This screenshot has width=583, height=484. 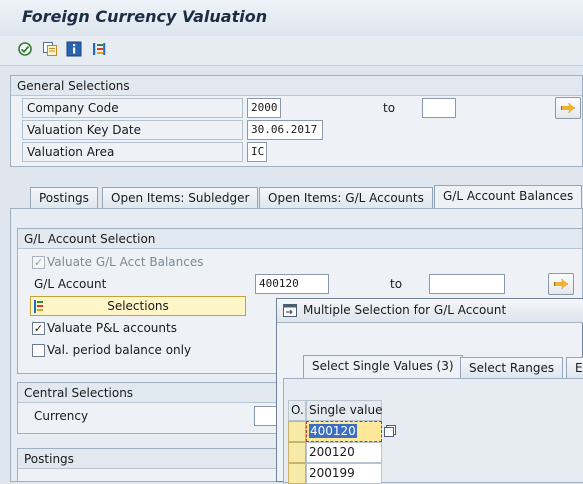 What do you see at coordinates (297, 410) in the screenshot?
I see `column-header-option: O.` at bounding box center [297, 410].